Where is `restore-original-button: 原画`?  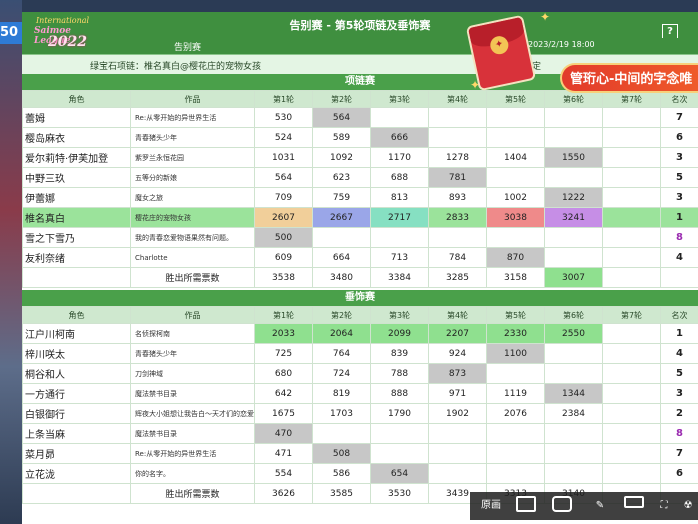
restore-original-button: 原画 is located at coordinates (491, 506).